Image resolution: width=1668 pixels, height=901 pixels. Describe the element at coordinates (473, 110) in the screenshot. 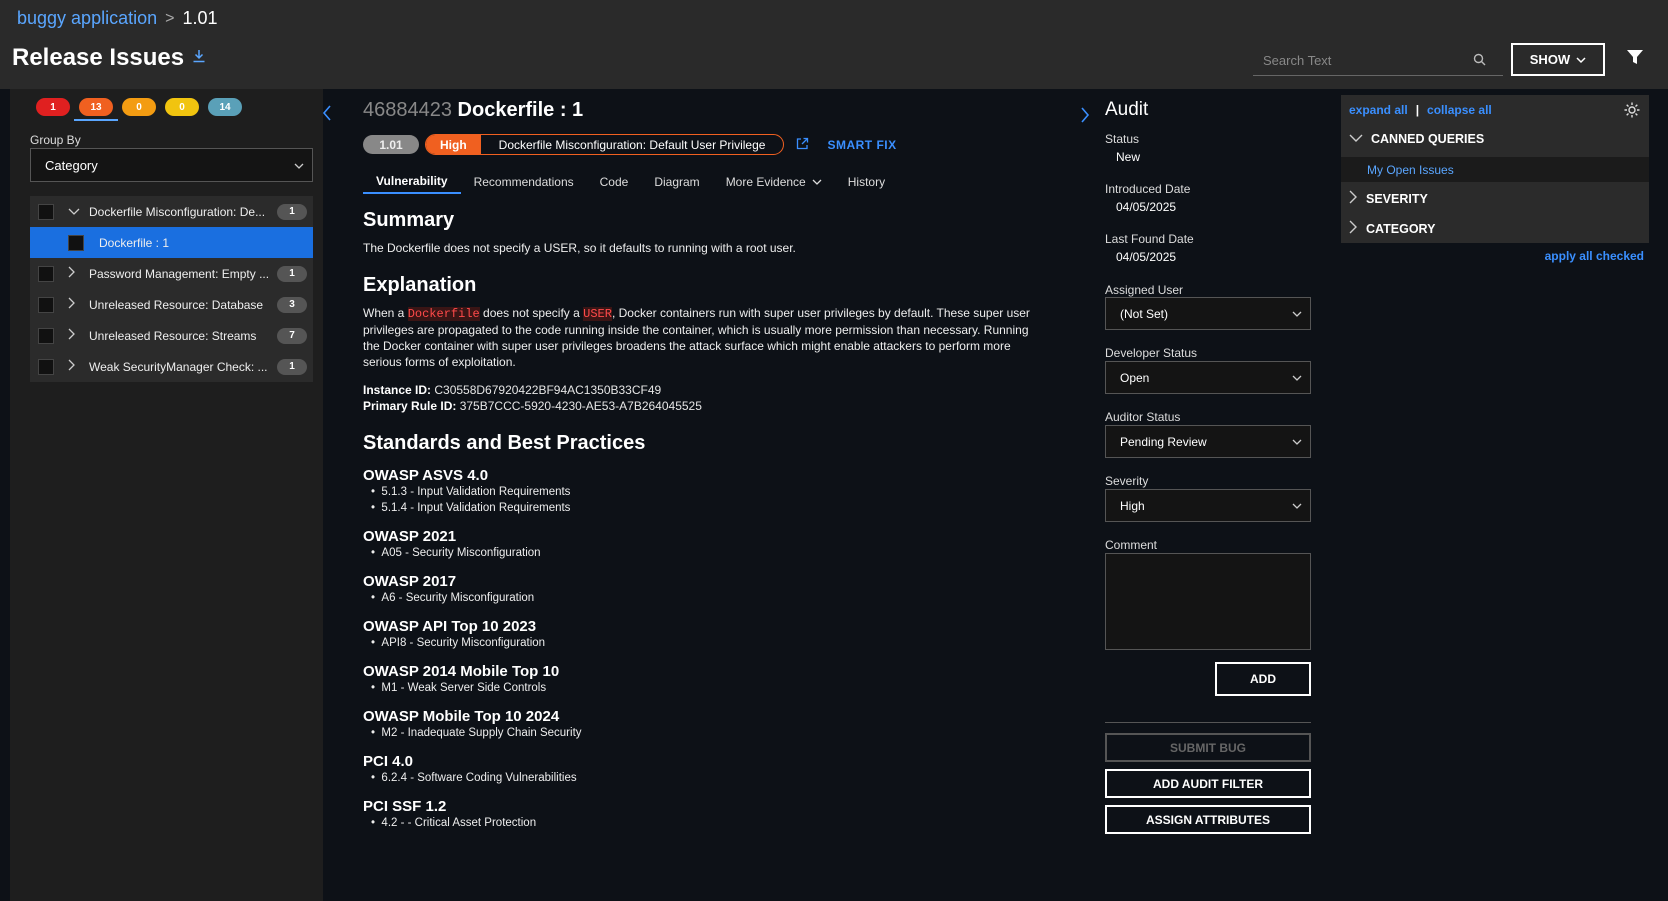

I see `issue-header: 46884423 Dockerfile : 1` at that location.